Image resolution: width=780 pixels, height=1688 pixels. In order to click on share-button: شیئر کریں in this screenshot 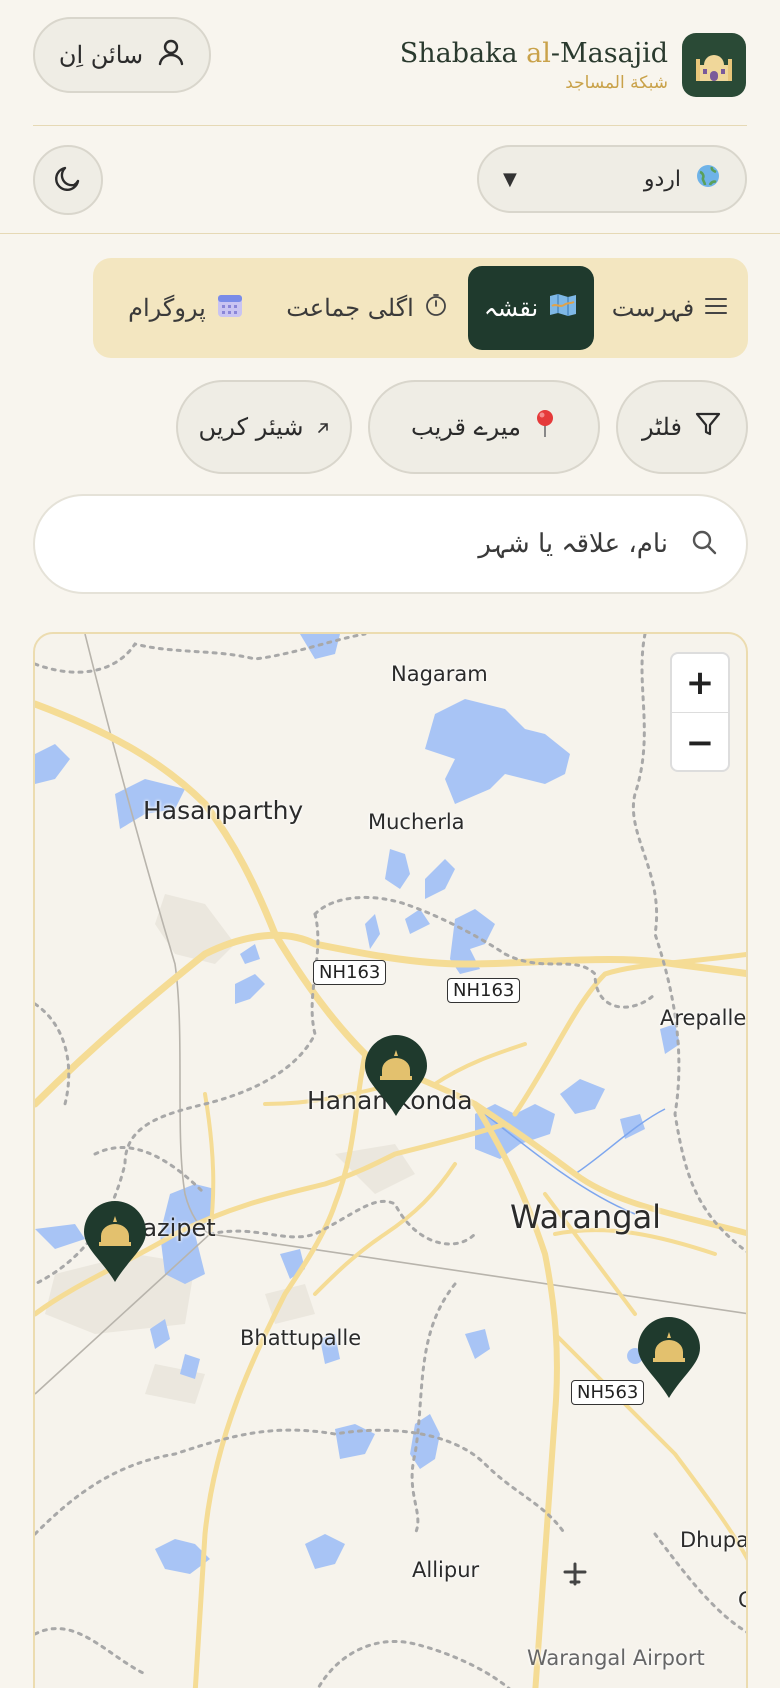, I will do `click(264, 427)`.